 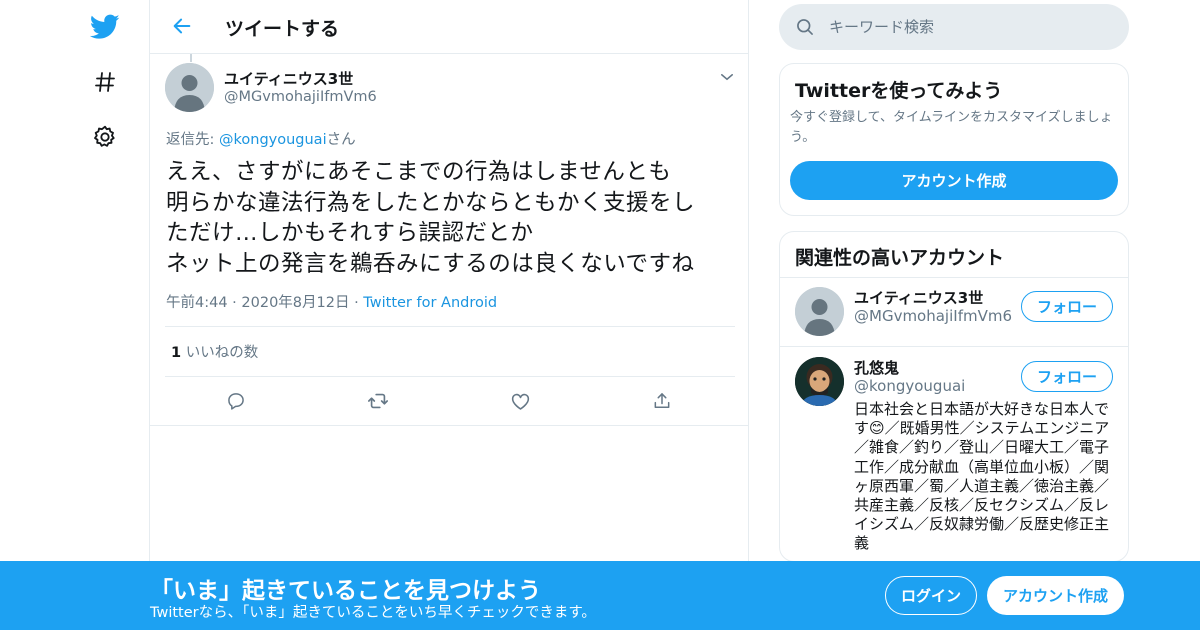 I want to click on bottom-bar-subtitle: Twitterなら、「いま」起きていることをいち早くチェックできます。, so click(x=373, y=613).